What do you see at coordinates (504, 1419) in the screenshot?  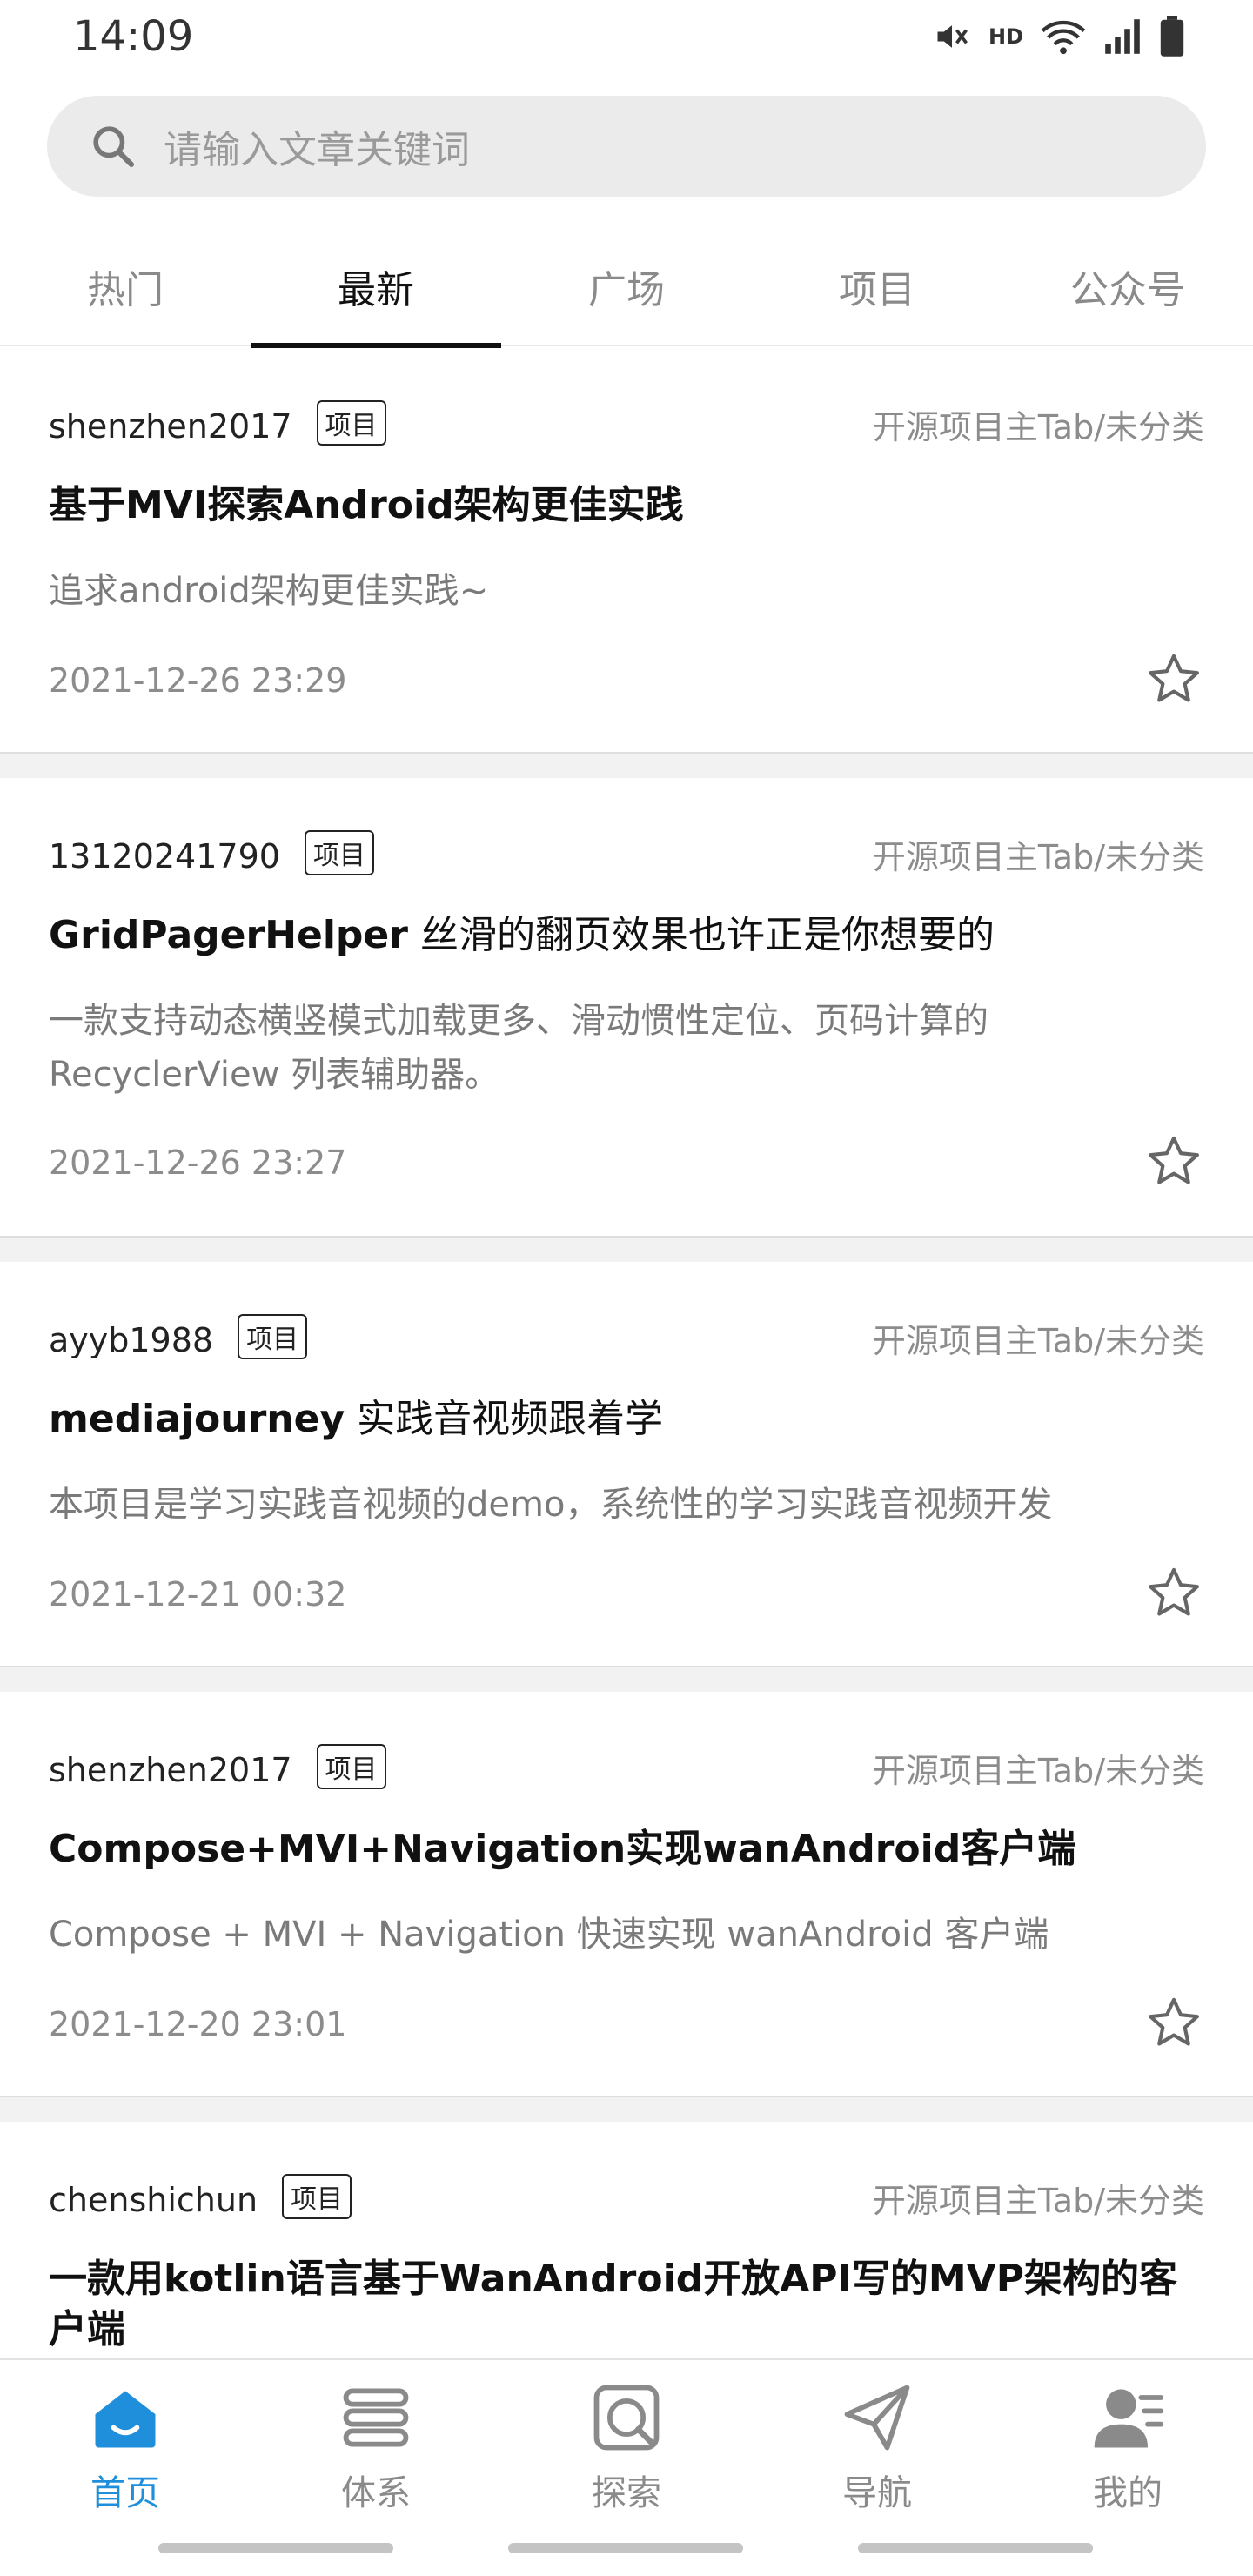 I see `article-title-plain: 实践音视频跟着学` at bounding box center [504, 1419].